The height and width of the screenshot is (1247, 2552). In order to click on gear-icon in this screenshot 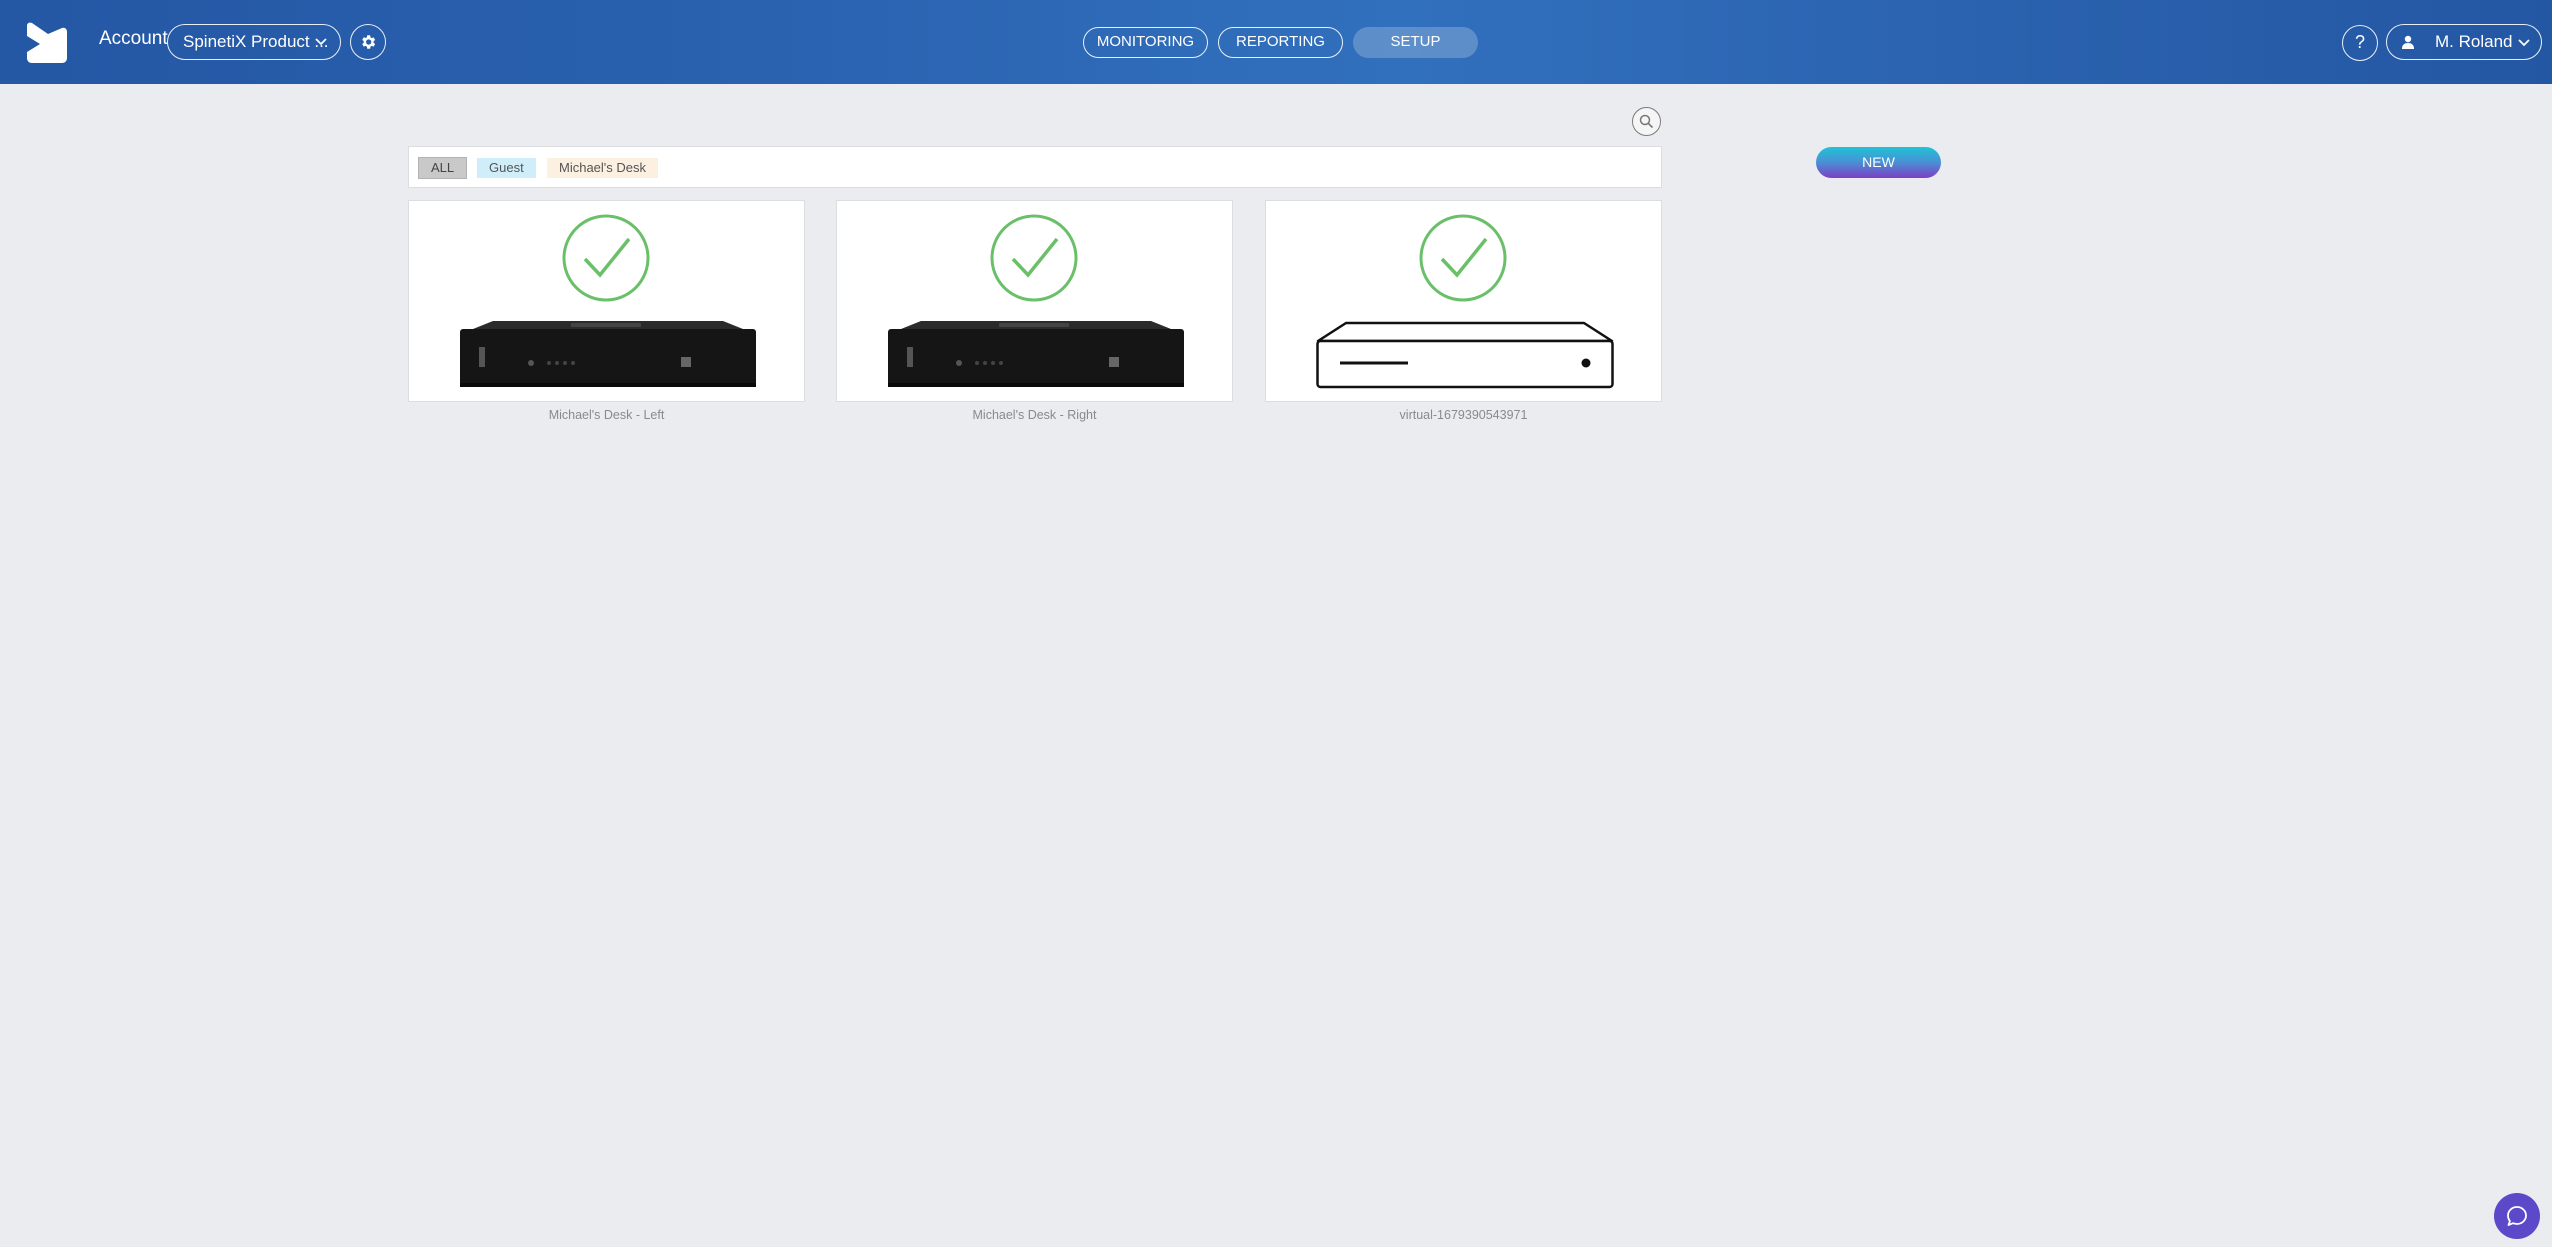, I will do `click(369, 42)`.